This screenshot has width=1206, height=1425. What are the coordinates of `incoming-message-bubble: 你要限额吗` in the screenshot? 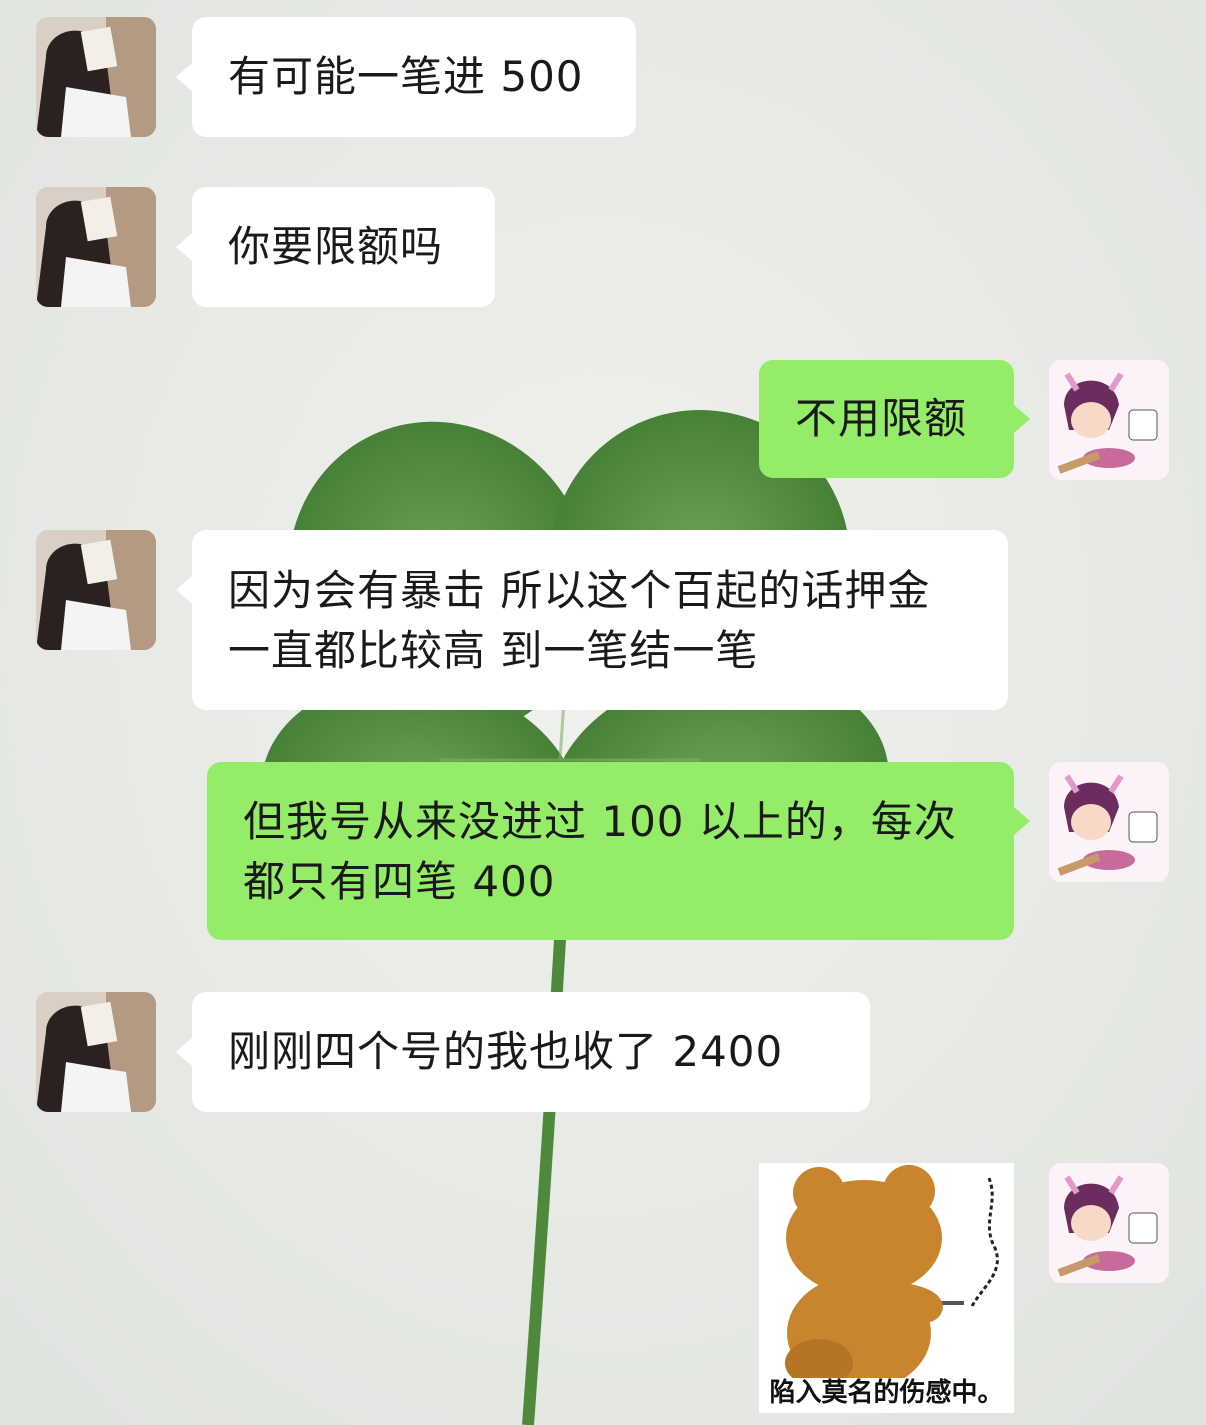 It's located at (343, 247).